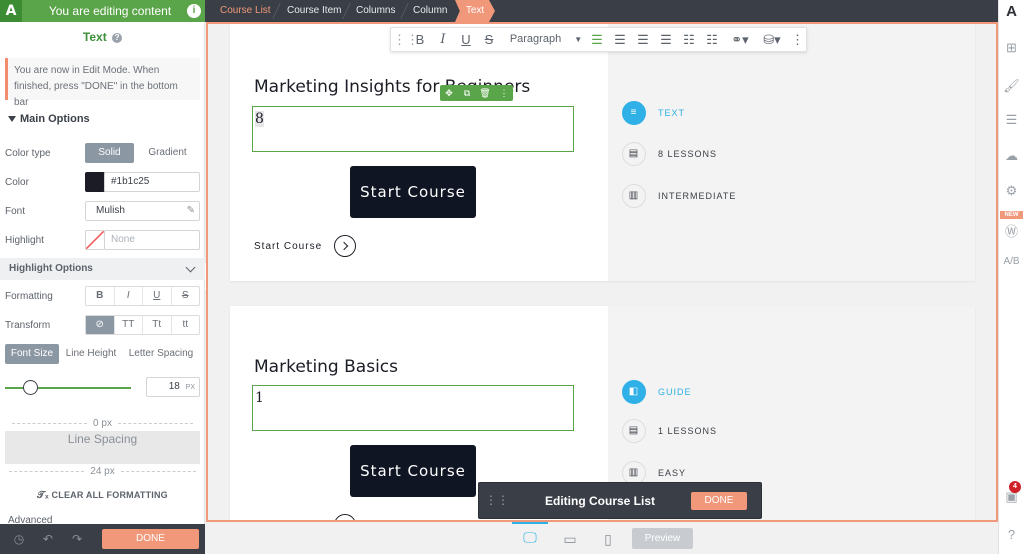 The width and height of the screenshot is (1023, 554). What do you see at coordinates (24, 240) in the screenshot?
I see `highlight-label: Highlight` at bounding box center [24, 240].